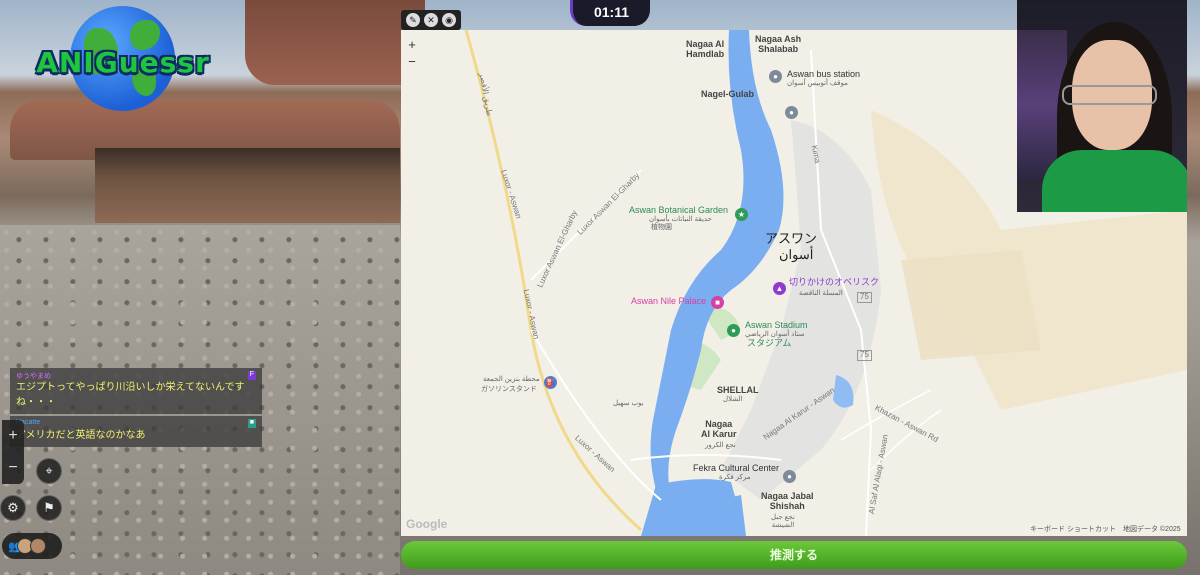 The height and width of the screenshot is (575, 1200). I want to click on app-logo: ANIGuessr, so click(123, 58).